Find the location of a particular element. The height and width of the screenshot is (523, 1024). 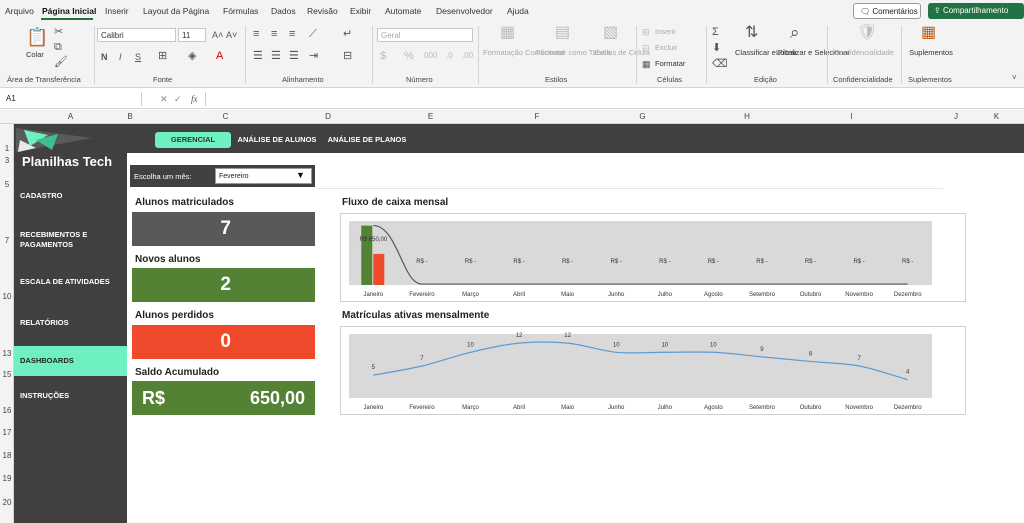

column-header: H is located at coordinates (747, 116).